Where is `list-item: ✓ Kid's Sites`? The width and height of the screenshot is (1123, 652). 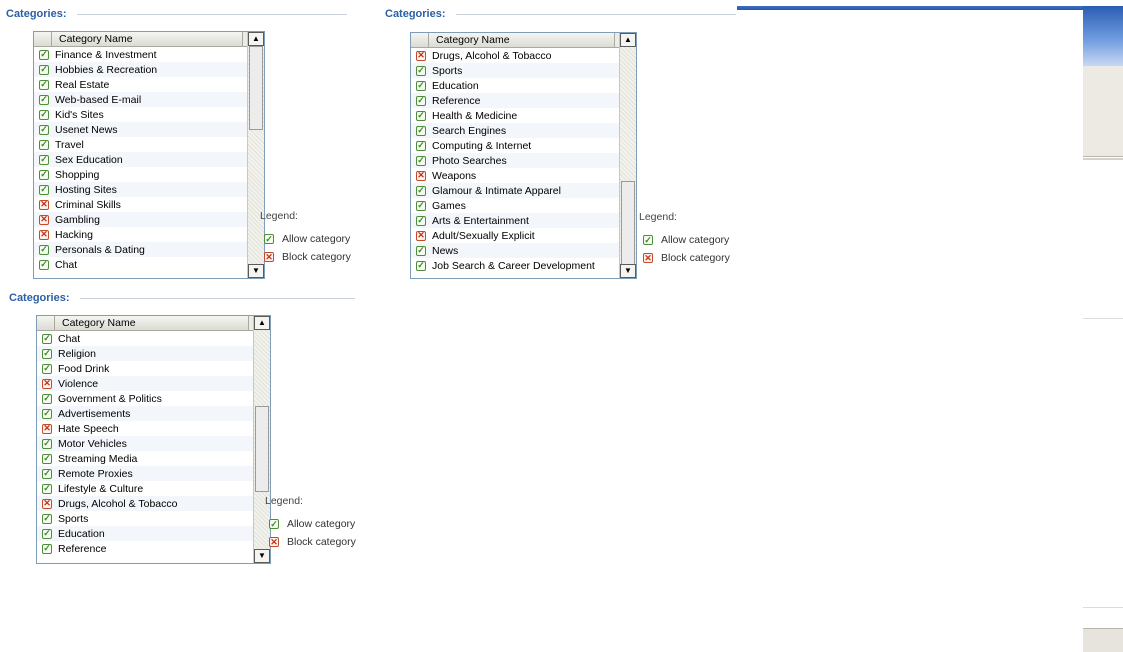
list-item: ✓ Kid's Sites is located at coordinates (140, 114).